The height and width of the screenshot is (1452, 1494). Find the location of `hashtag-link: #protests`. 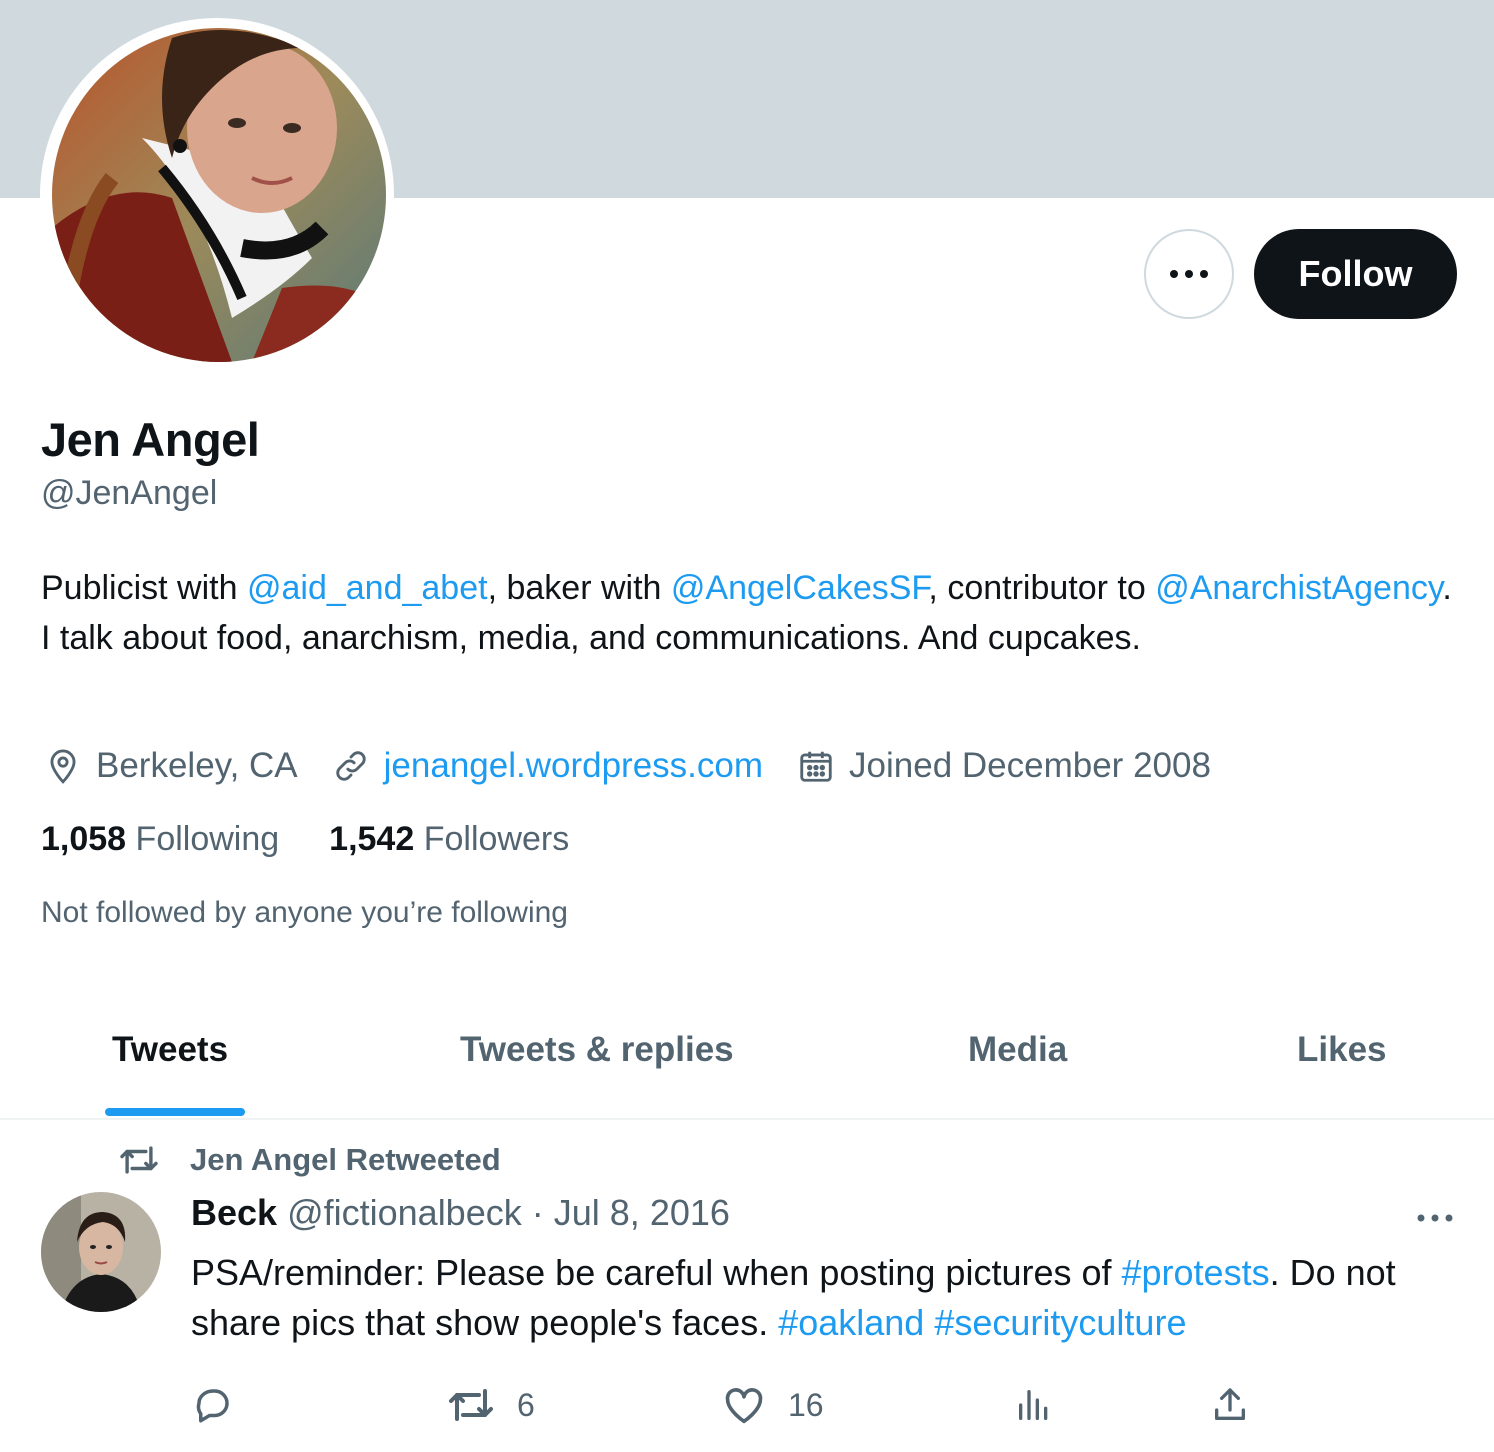

hashtag-link: #protests is located at coordinates (1196, 1272).